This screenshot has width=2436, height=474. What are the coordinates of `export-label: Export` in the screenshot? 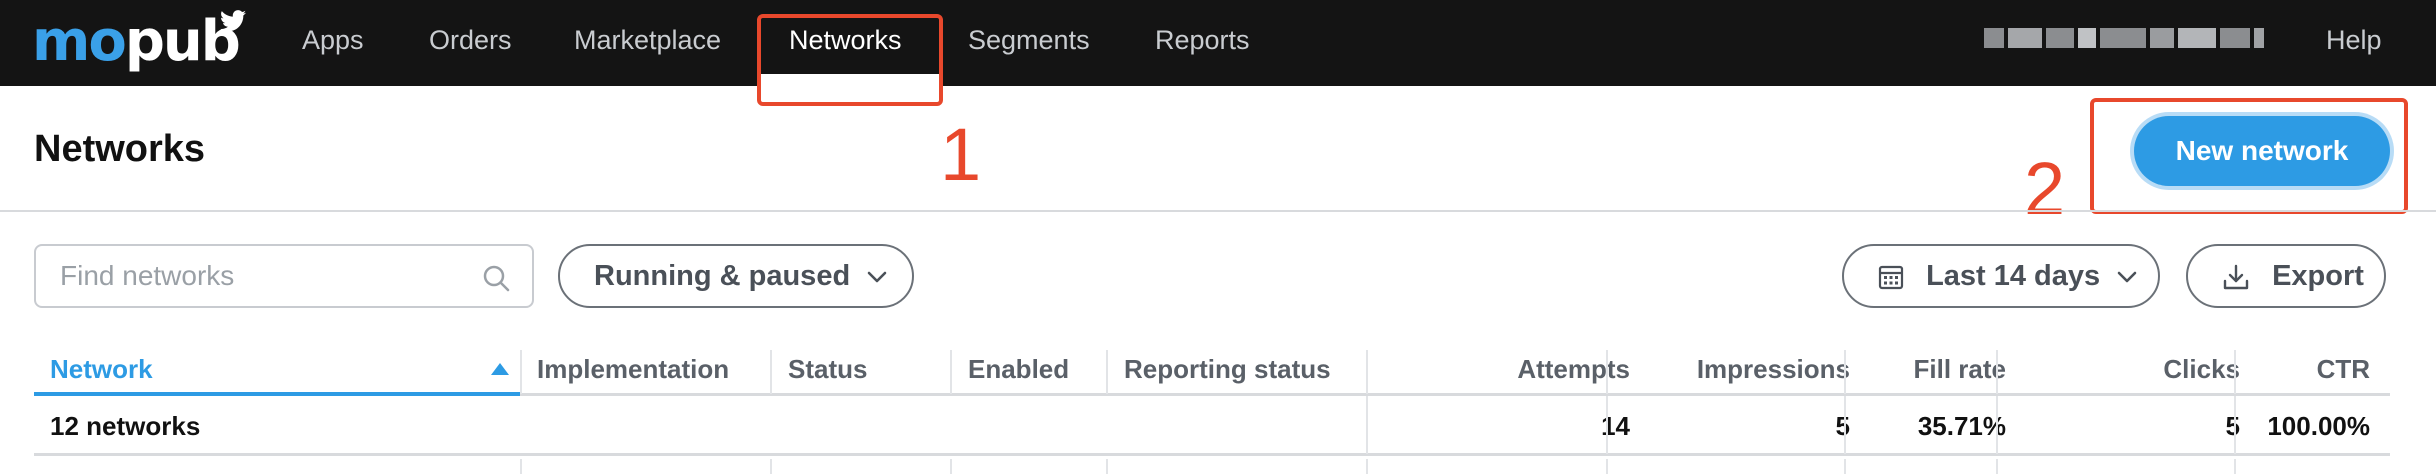 It's located at (2318, 276).